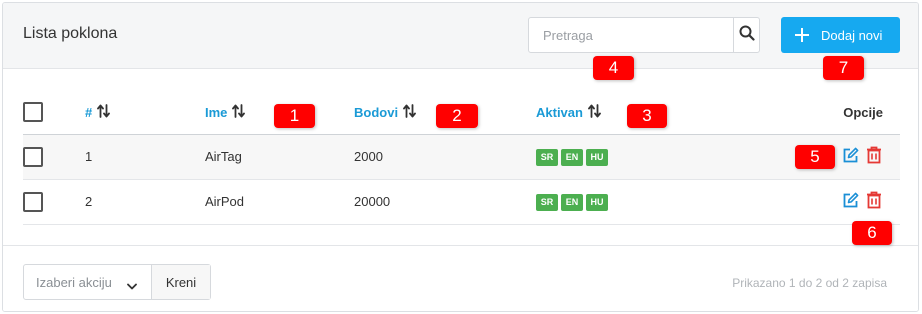  Describe the element at coordinates (852, 35) in the screenshot. I see `add-new-label: Dodaj novi` at that location.